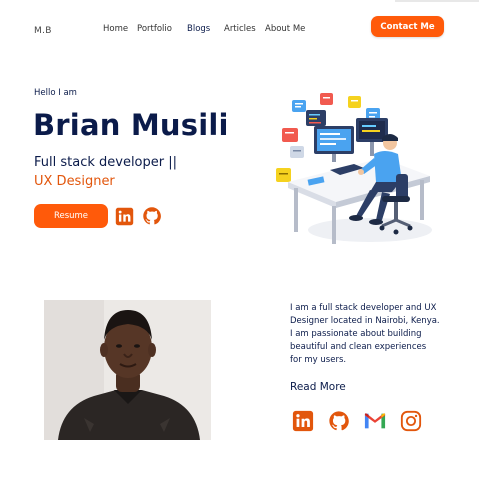 This screenshot has height=480, width=479. Describe the element at coordinates (355, 168) in the screenshot. I see `developer-illustration` at that location.